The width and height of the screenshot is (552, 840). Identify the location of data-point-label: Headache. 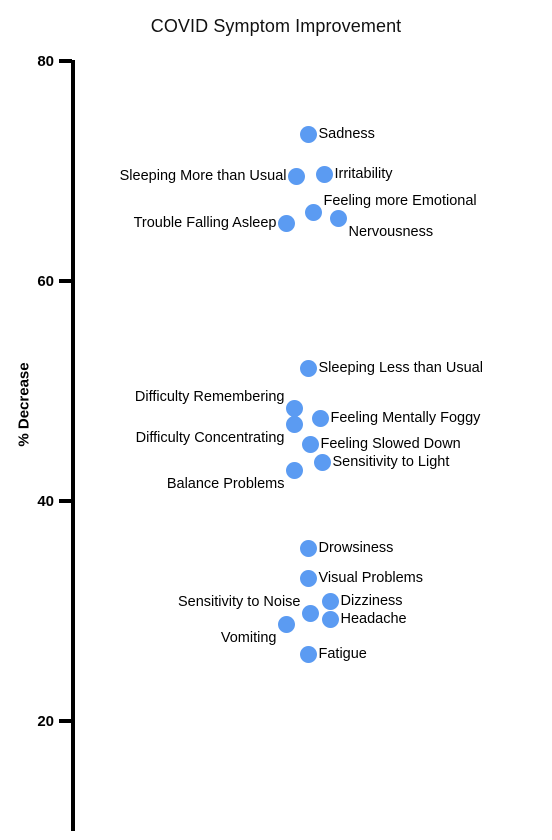
(373, 619).